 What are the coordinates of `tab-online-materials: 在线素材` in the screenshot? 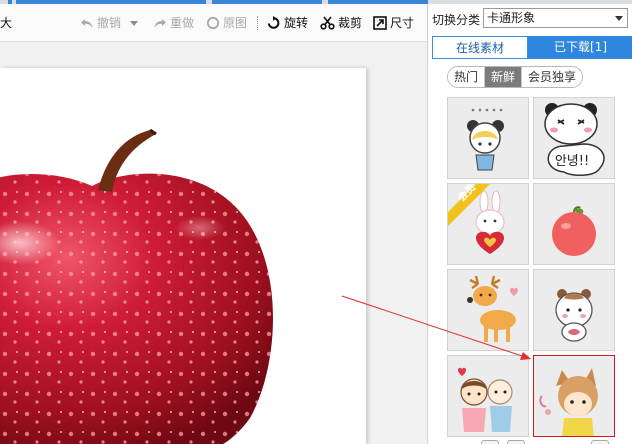 It's located at (480, 47).